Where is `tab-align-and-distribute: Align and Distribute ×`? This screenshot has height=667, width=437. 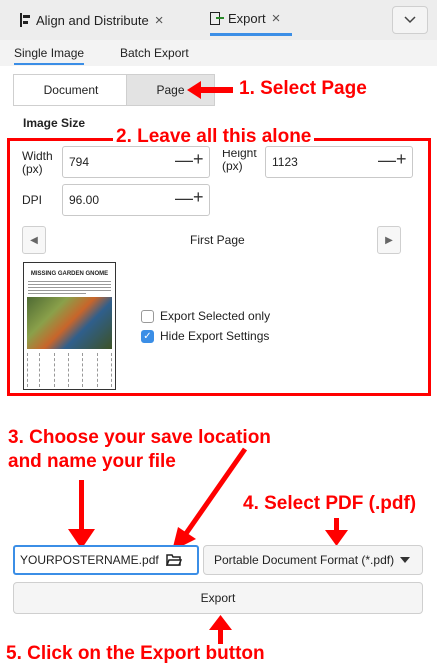
tab-align-and-distribute: Align and Distribute × is located at coordinates (92, 20).